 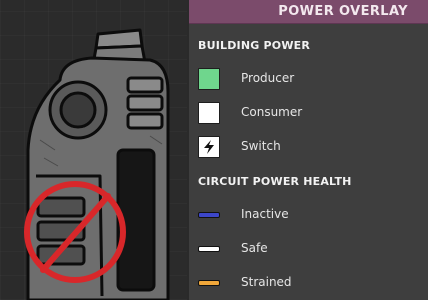 What do you see at coordinates (308, 249) in the screenshot?
I see `legend-item-safe: Safe` at bounding box center [308, 249].